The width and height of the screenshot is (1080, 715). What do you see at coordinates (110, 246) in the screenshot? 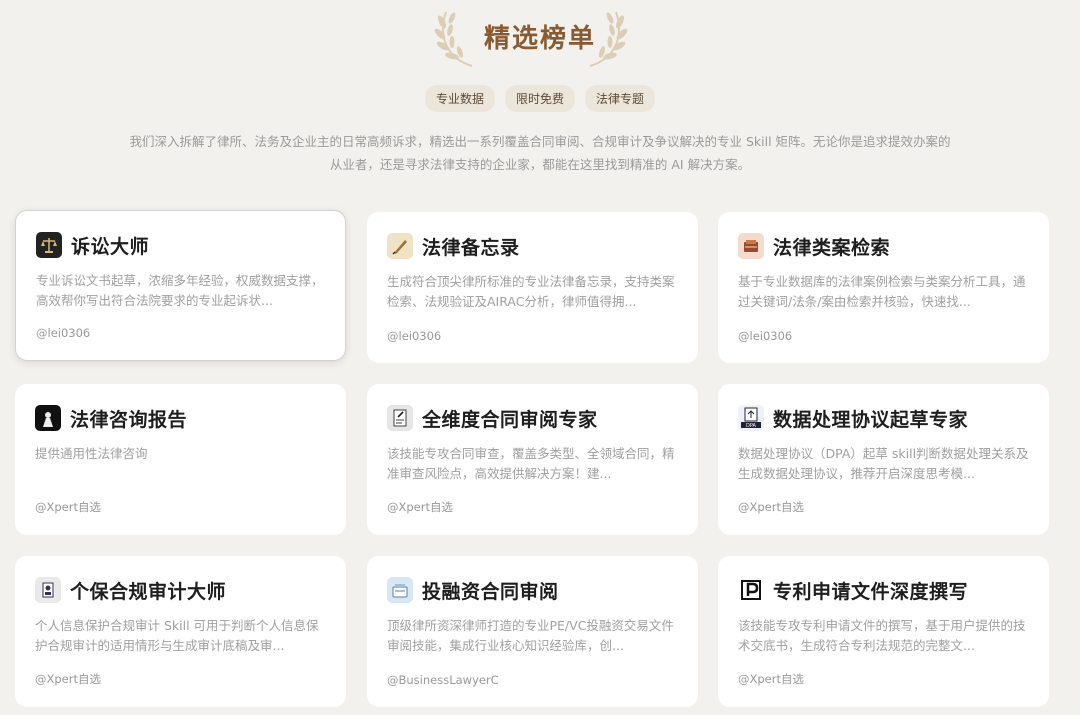
I see `card-title: 诉讼大师` at bounding box center [110, 246].